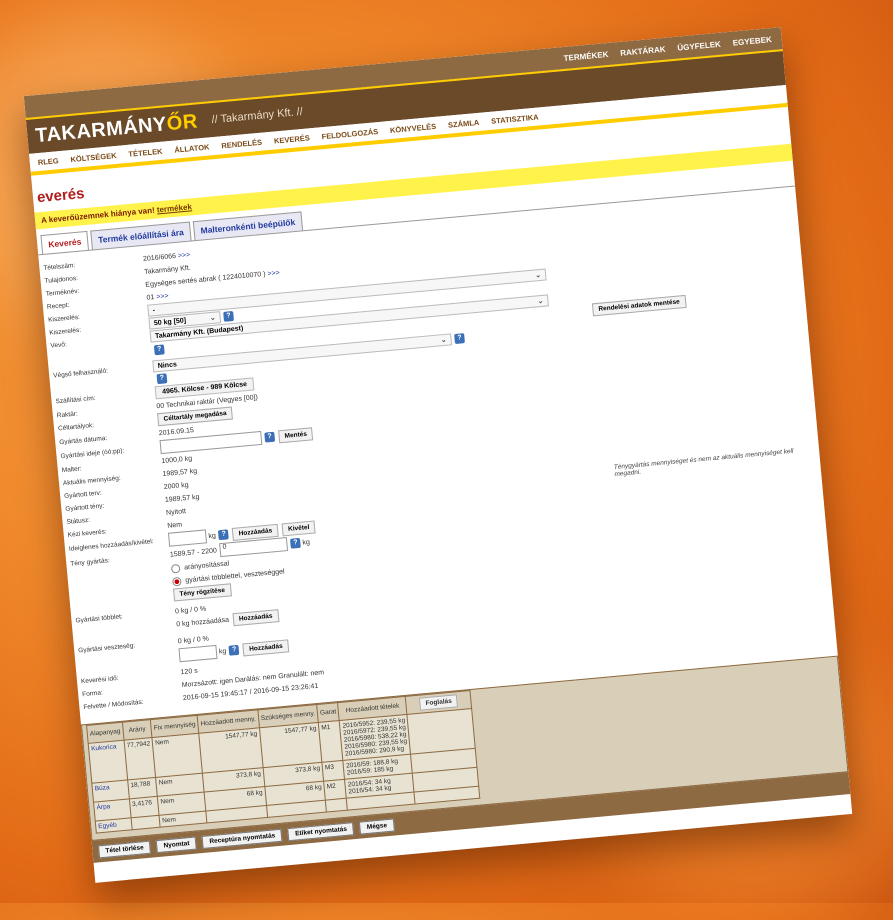  What do you see at coordinates (296, 434) in the screenshot?
I see `mentes-button: Mentés` at bounding box center [296, 434].